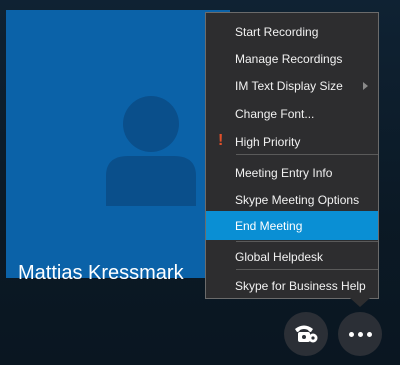 The width and height of the screenshot is (400, 365). I want to click on menu-item-label: Start Recording, so click(277, 31).